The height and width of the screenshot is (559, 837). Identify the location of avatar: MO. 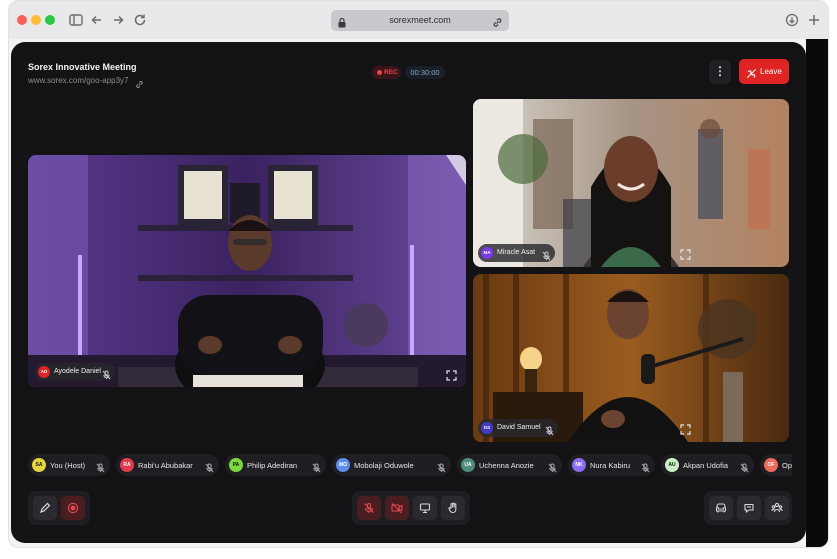
(343, 465).